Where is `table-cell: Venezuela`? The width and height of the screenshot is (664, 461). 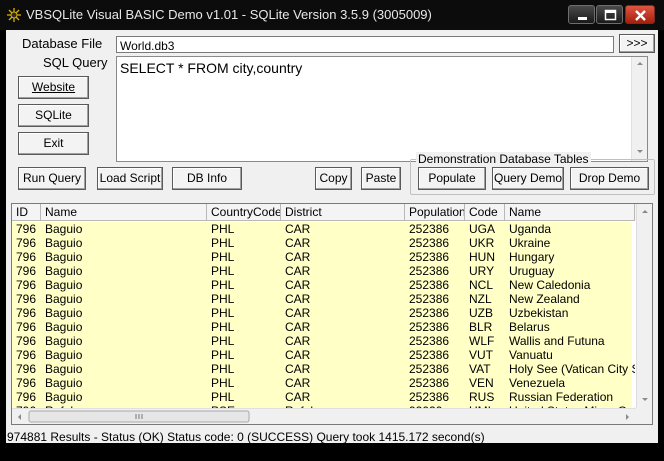
table-cell: Venezuela is located at coordinates (537, 383).